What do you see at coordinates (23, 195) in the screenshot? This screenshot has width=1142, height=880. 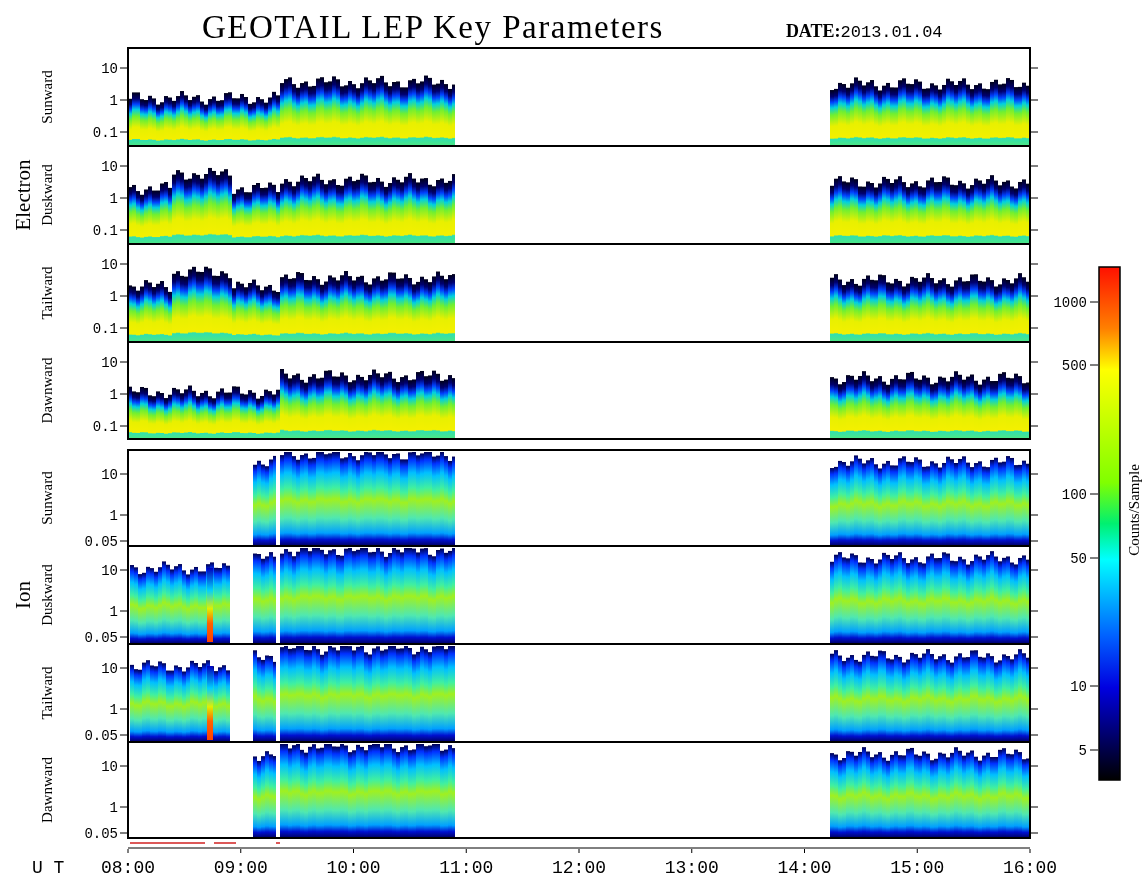 I see `group-label: Electron` at bounding box center [23, 195].